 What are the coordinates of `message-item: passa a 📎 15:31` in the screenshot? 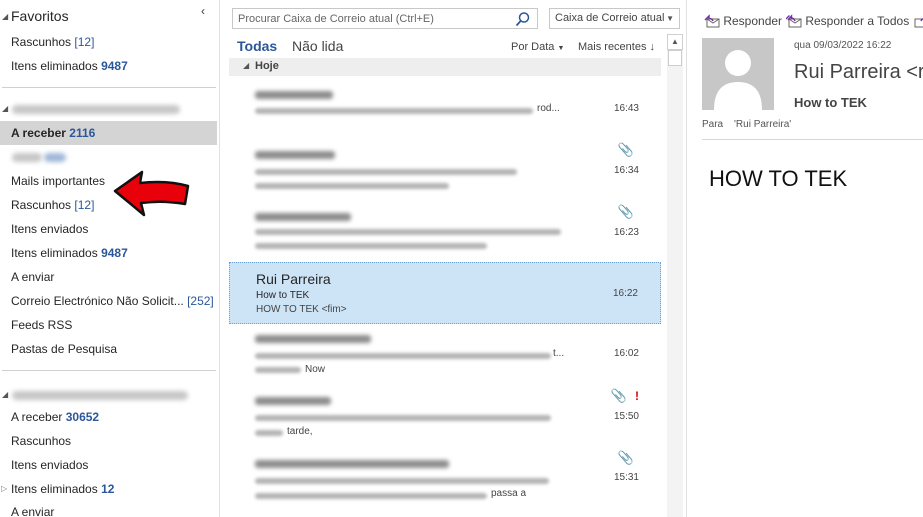 It's located at (445, 481).